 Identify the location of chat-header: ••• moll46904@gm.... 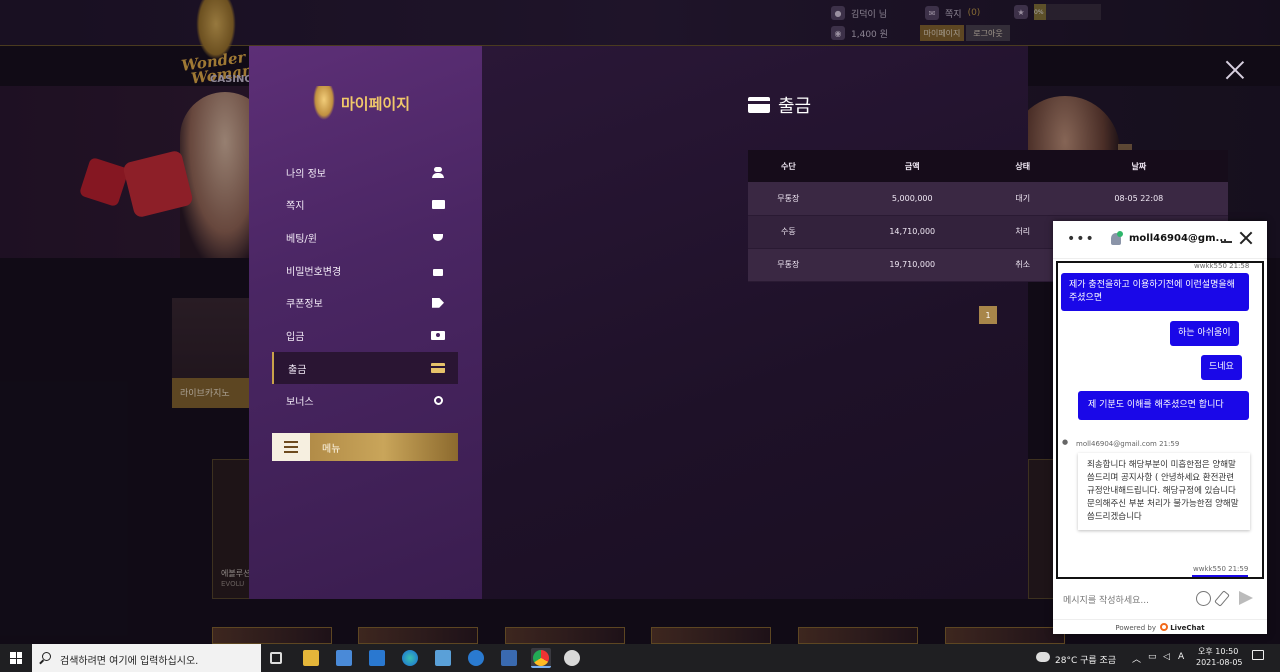
(1160, 240).